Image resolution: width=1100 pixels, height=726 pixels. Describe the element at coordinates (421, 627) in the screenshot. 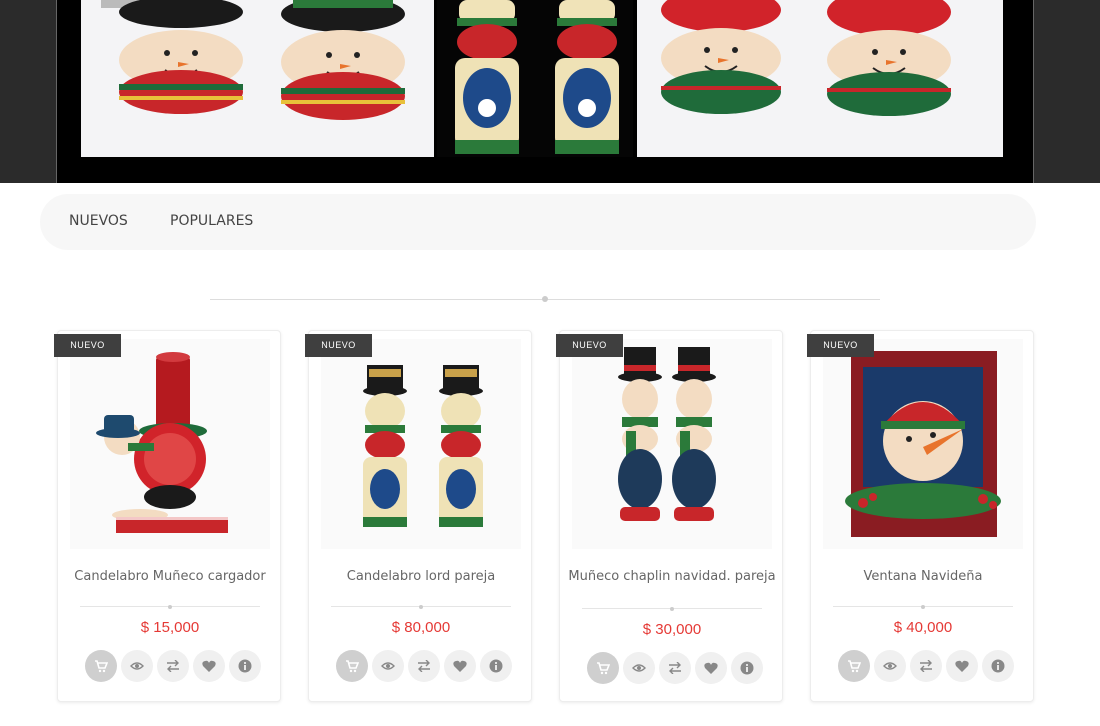

I see `product-price: $ 80,000` at that location.